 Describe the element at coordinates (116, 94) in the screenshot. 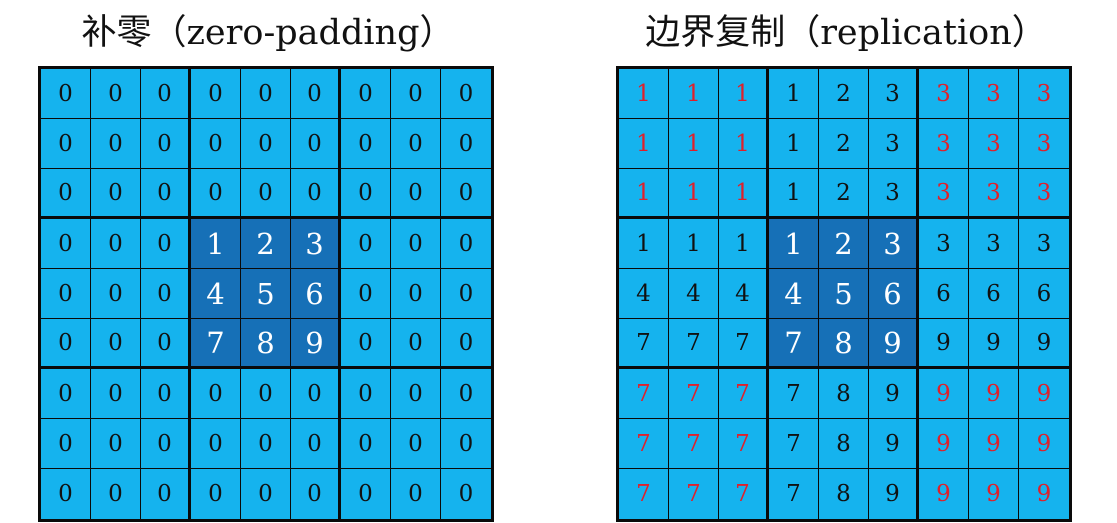

I see `zero-padding-cell-r0-c1: 0` at that location.